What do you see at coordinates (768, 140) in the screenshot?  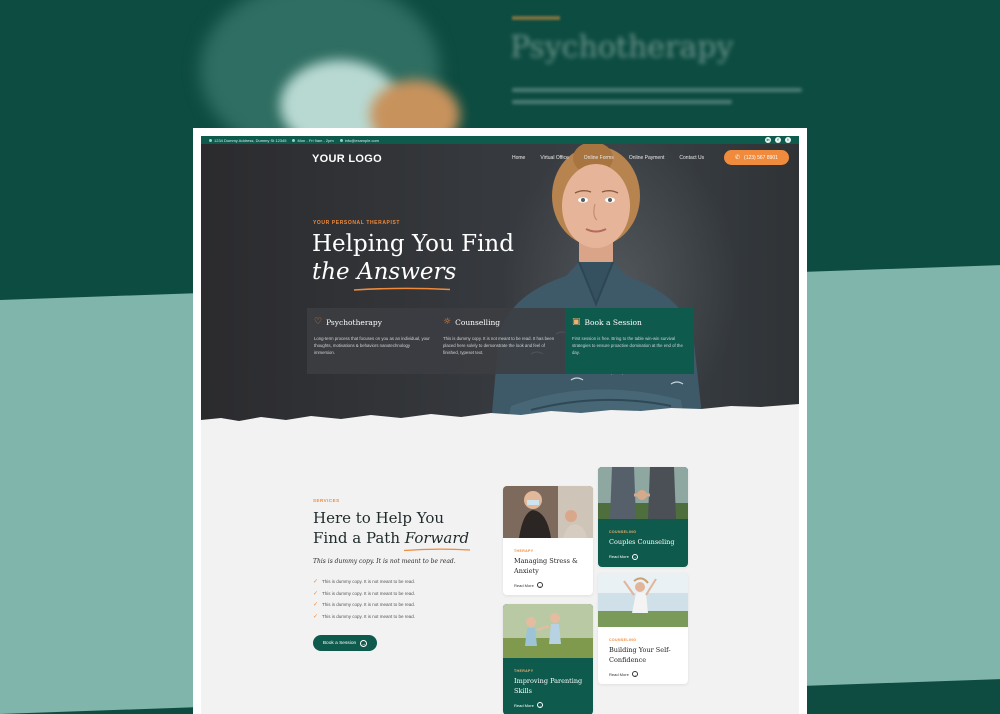 I see `linkedin-icon: in` at bounding box center [768, 140].